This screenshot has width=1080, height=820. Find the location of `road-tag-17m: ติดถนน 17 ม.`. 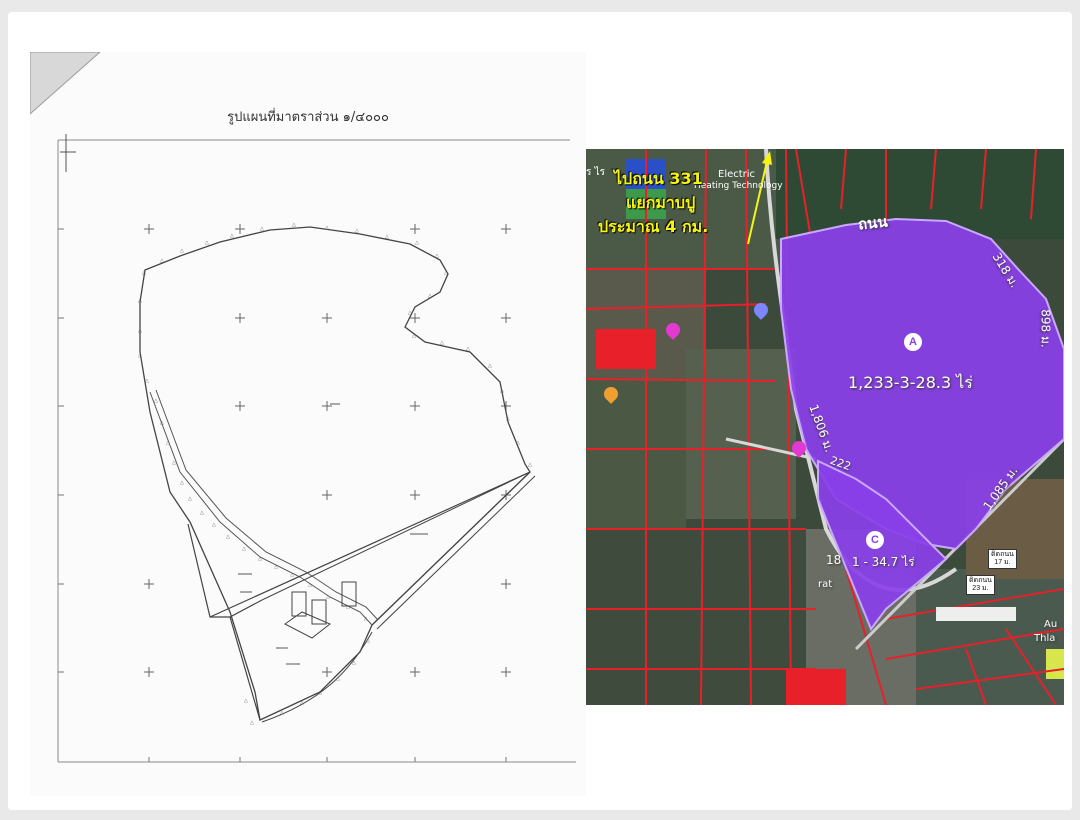

road-tag-17m: ติดถนน 17 ม. is located at coordinates (1002, 559).